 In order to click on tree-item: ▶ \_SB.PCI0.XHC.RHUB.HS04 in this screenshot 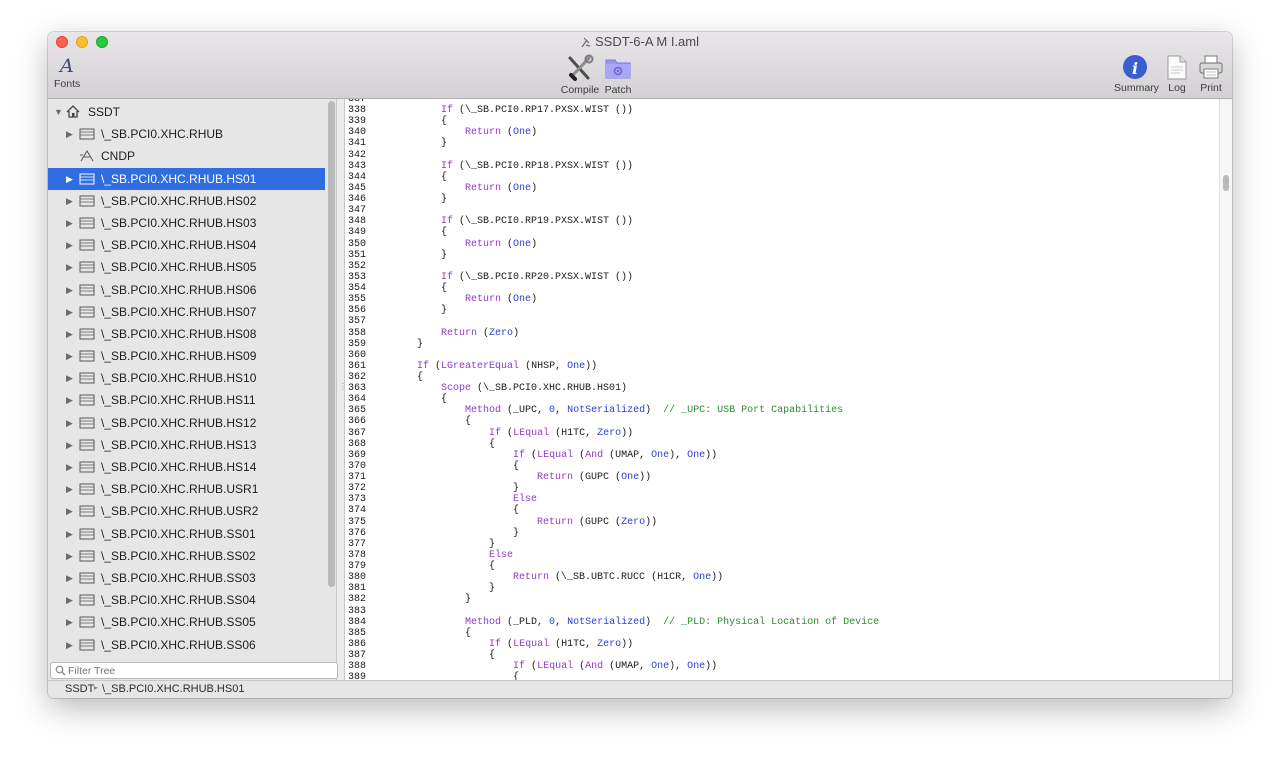, I will do `click(186, 245)`.